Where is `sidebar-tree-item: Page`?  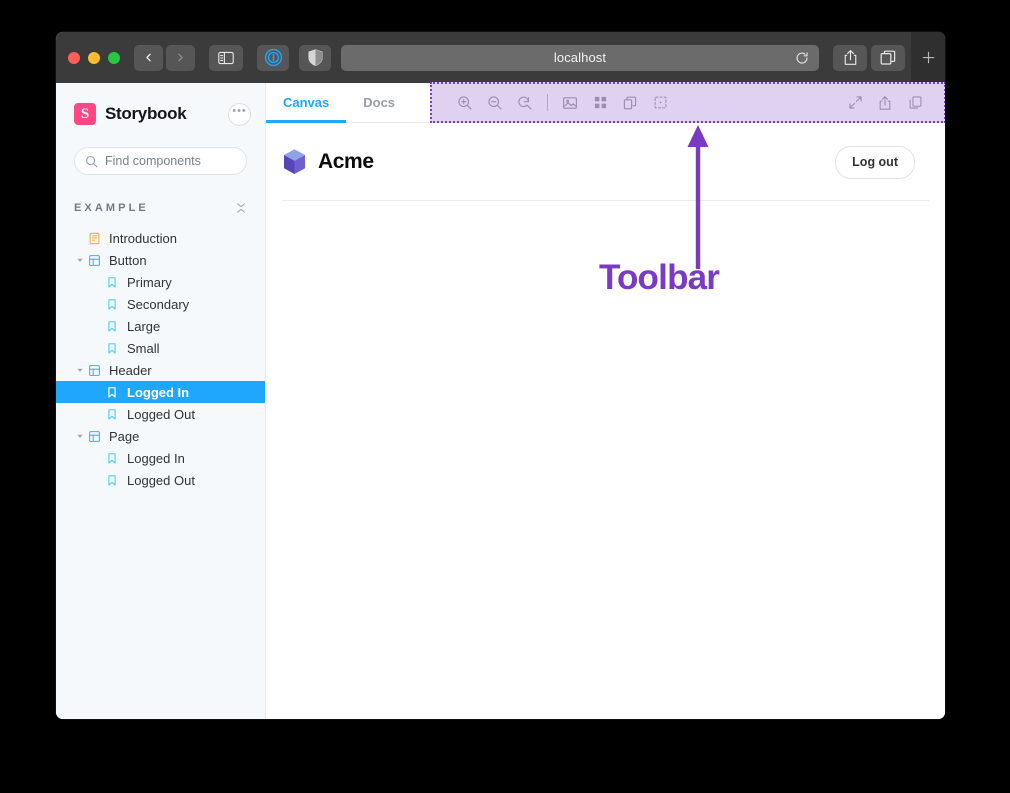 sidebar-tree-item: Page is located at coordinates (160, 436).